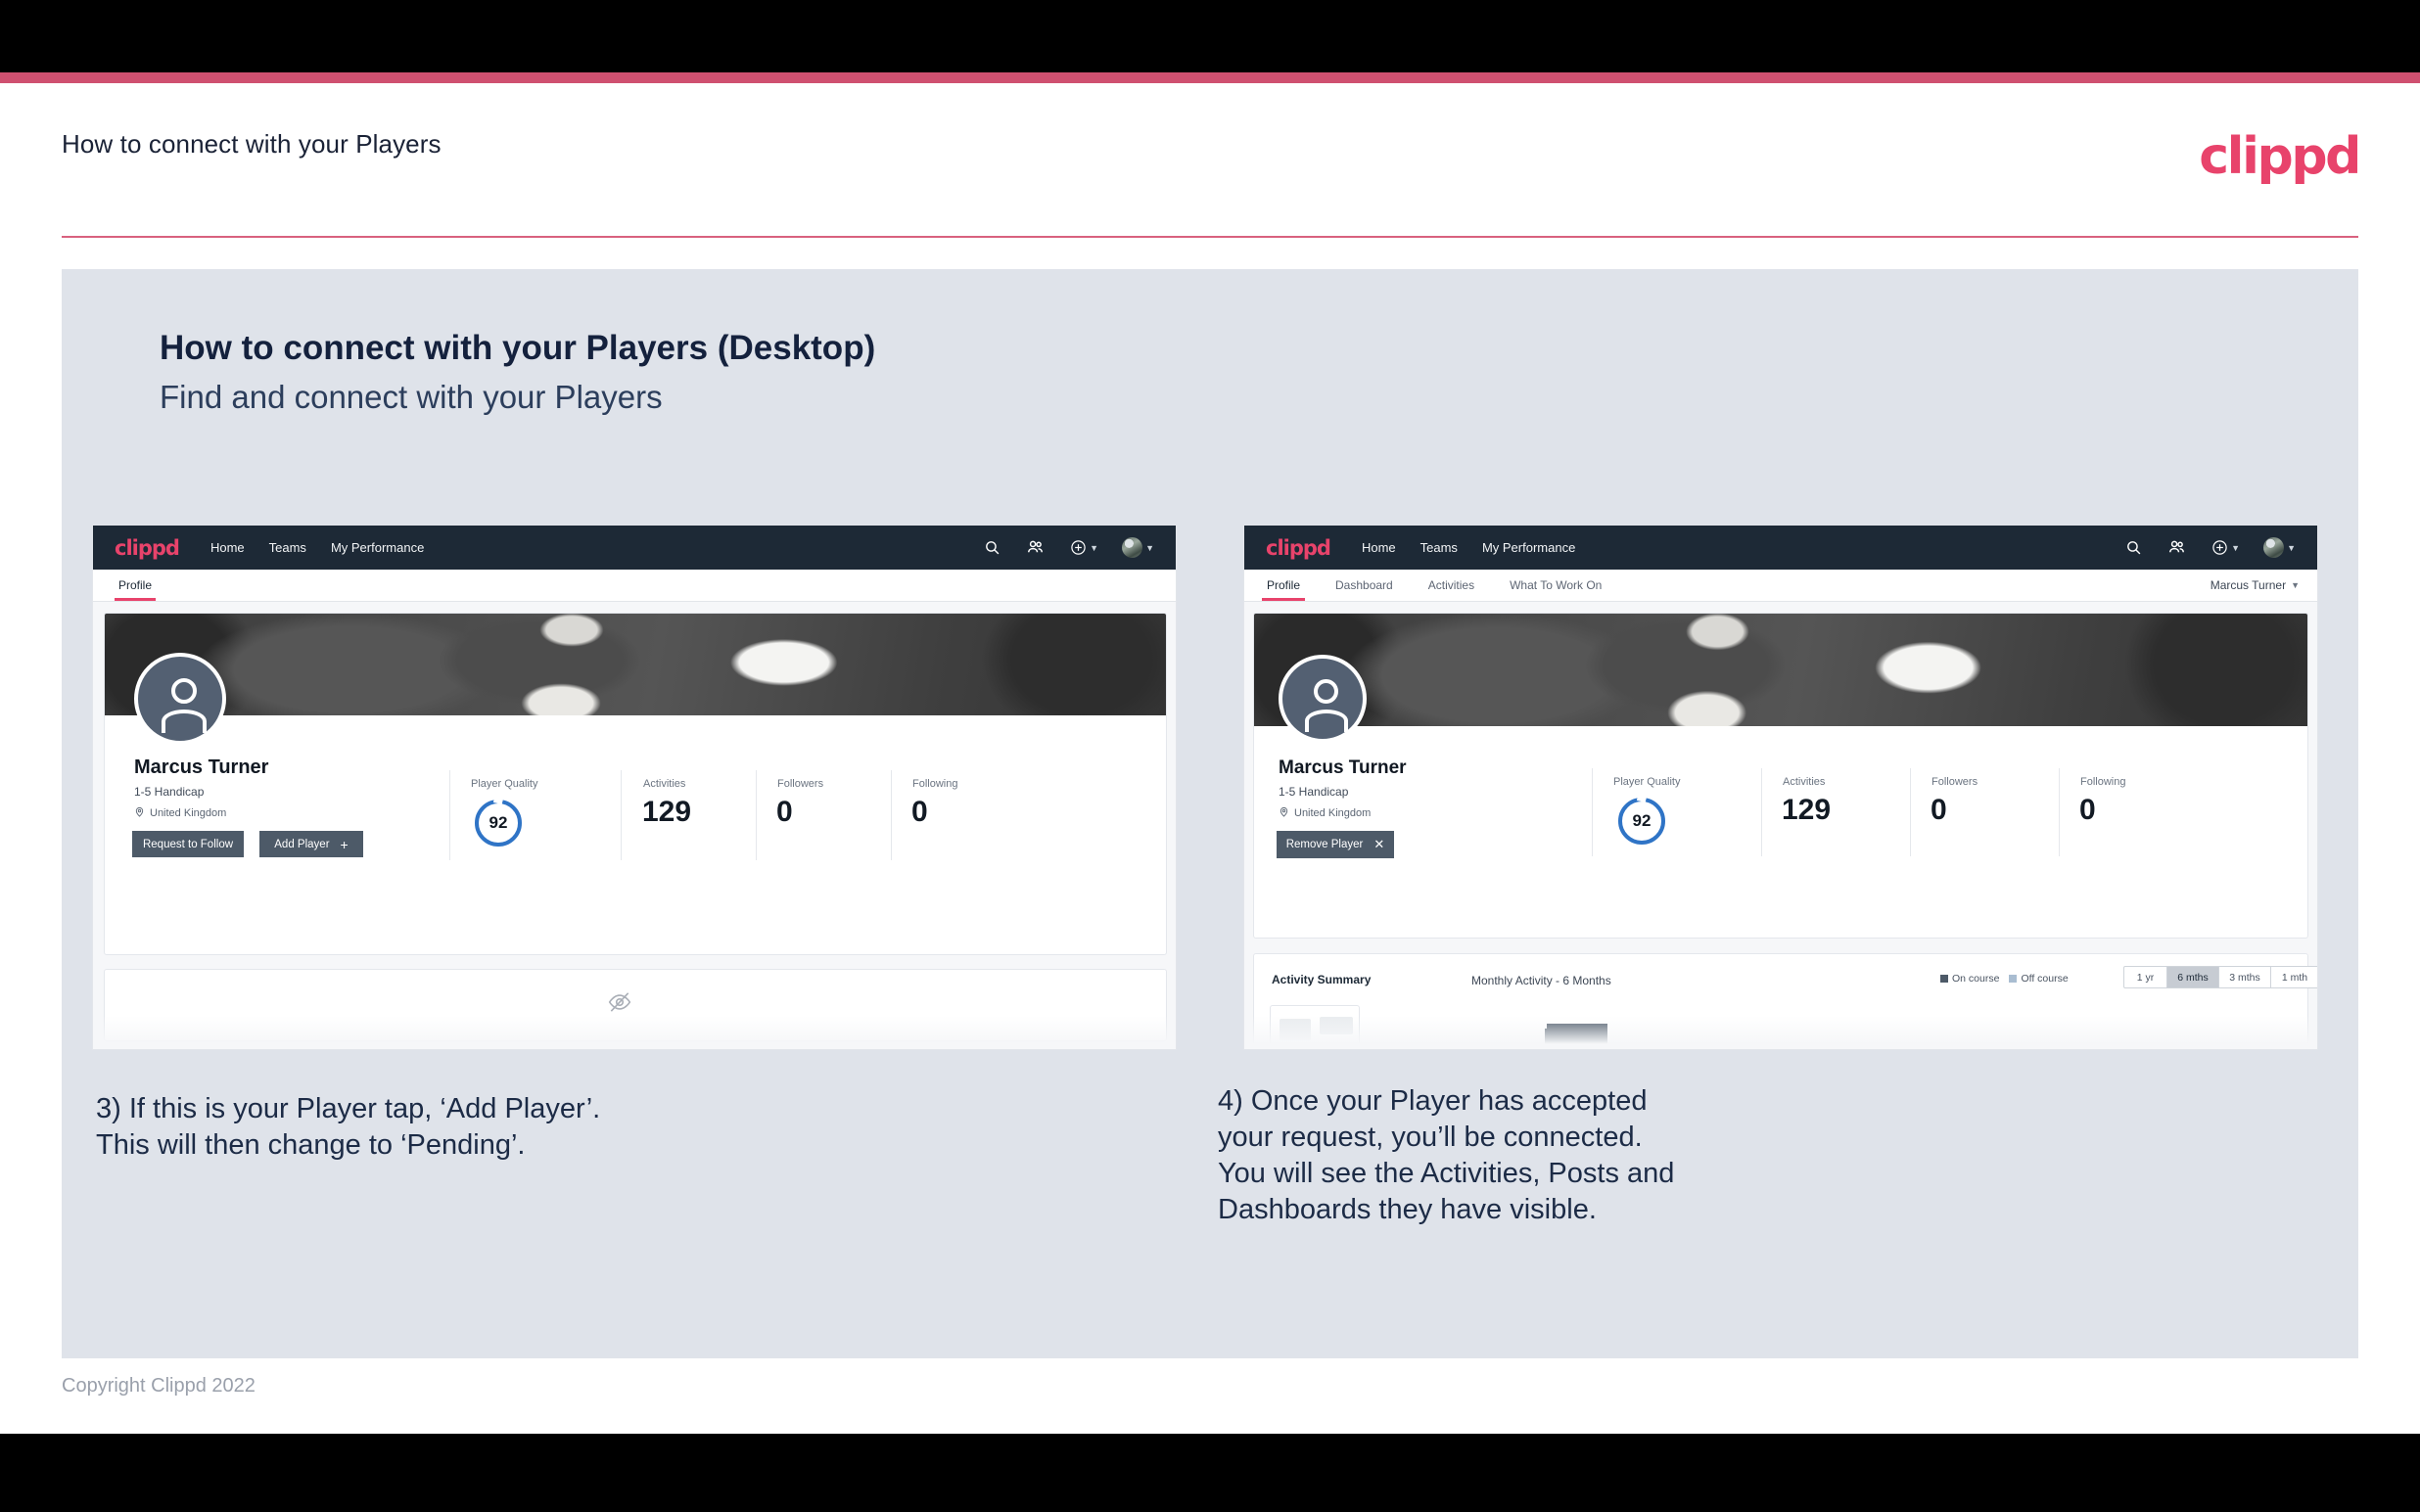 The height and width of the screenshot is (1512, 2420). I want to click on legend-item-on-course: On course, so click(1969, 979).